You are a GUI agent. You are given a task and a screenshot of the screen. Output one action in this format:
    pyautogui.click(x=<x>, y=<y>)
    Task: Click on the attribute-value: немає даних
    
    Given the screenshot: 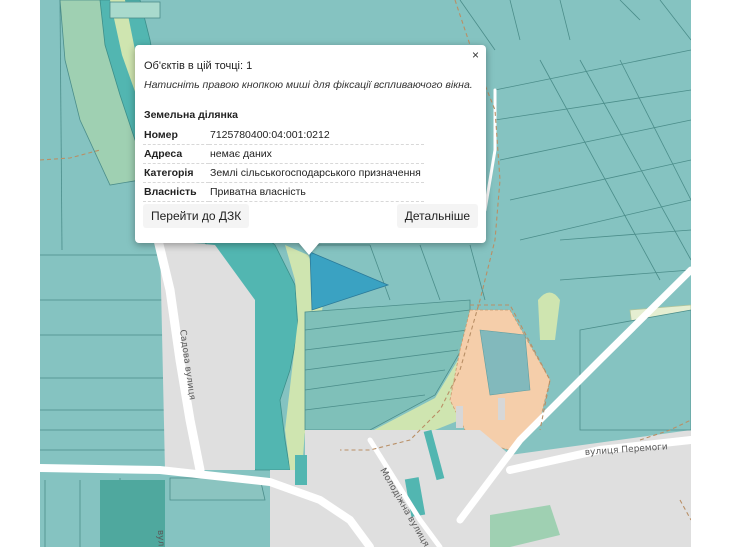 What is the action you would take?
    pyautogui.click(x=316, y=154)
    